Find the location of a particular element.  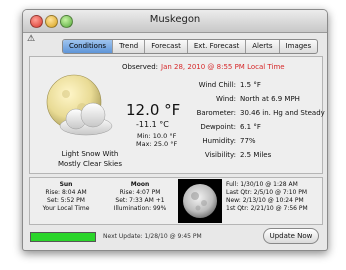

full-moon-icon is located at coordinates (200, 201).